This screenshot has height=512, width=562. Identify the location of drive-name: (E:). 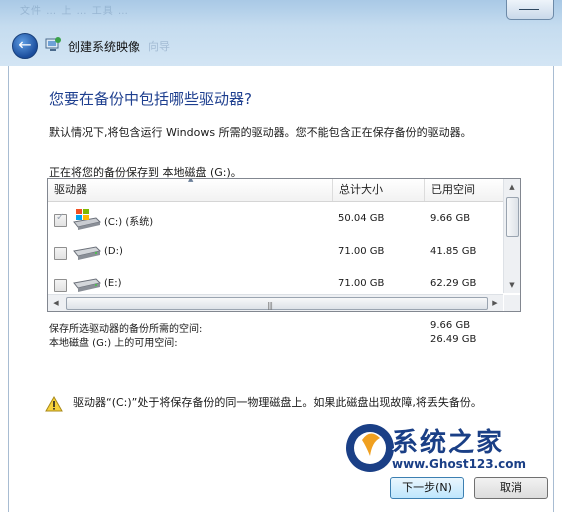
(113, 283).